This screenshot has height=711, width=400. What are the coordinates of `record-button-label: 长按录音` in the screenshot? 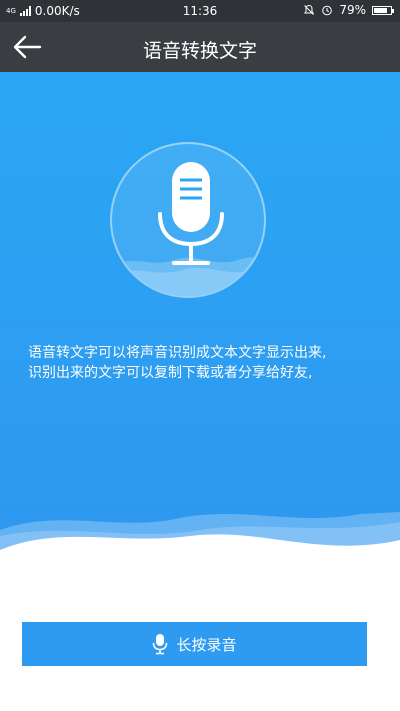 It's located at (206, 645).